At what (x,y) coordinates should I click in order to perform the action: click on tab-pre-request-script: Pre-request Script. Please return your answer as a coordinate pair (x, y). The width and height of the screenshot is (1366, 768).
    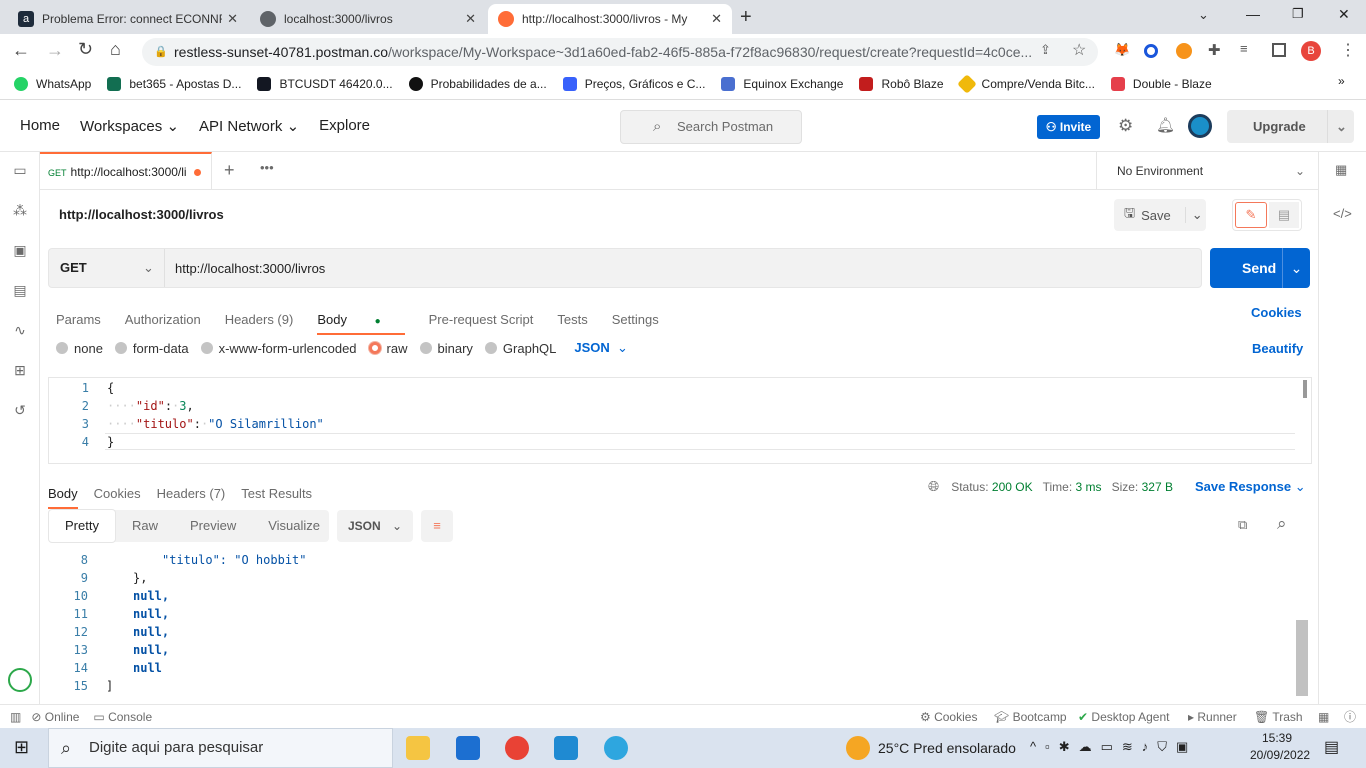
    Looking at the image, I should click on (481, 319).